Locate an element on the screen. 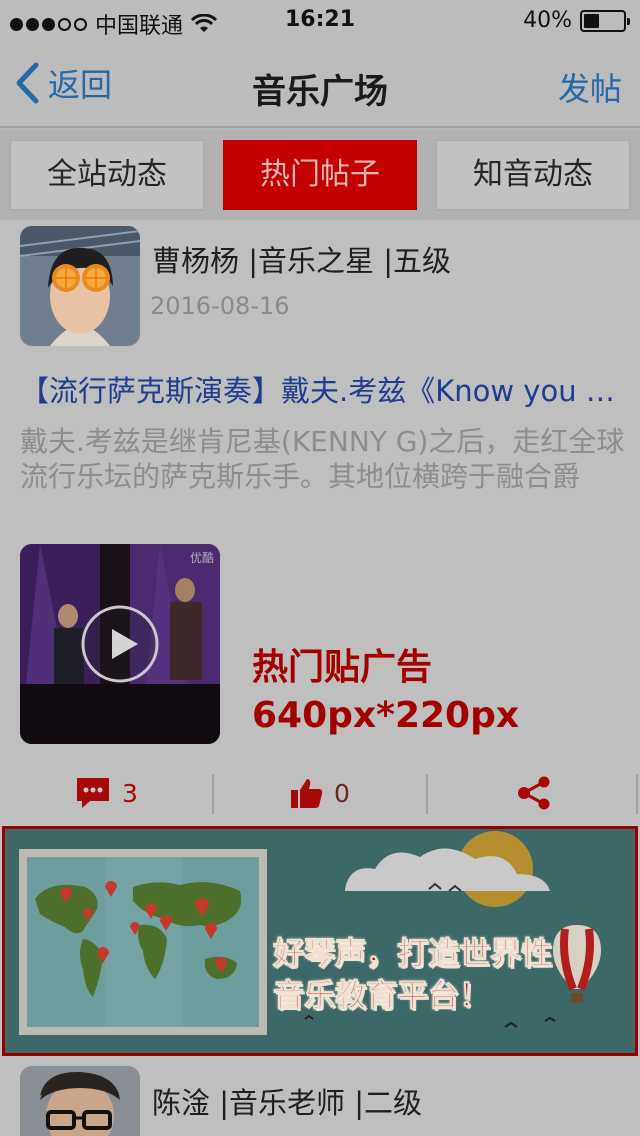 The height and width of the screenshot is (1136, 640). ad-caption-line1: 热门贴广告 is located at coordinates (342, 667).